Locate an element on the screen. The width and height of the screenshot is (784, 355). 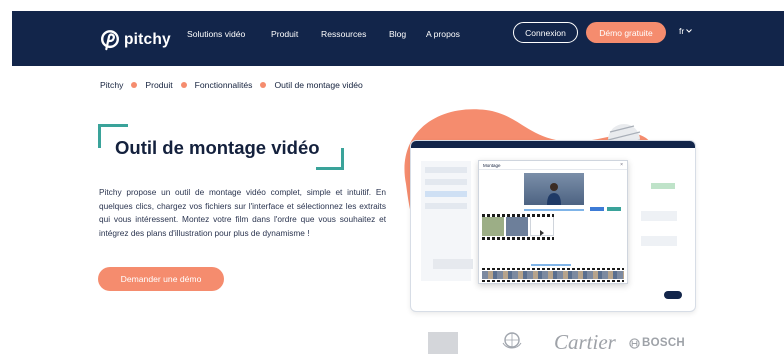
play-icon is located at coordinates (542, 233).